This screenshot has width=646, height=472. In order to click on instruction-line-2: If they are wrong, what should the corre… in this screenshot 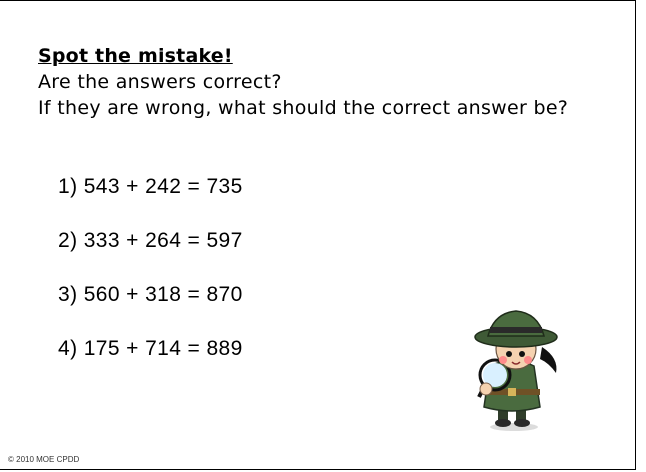, I will do `click(303, 108)`.